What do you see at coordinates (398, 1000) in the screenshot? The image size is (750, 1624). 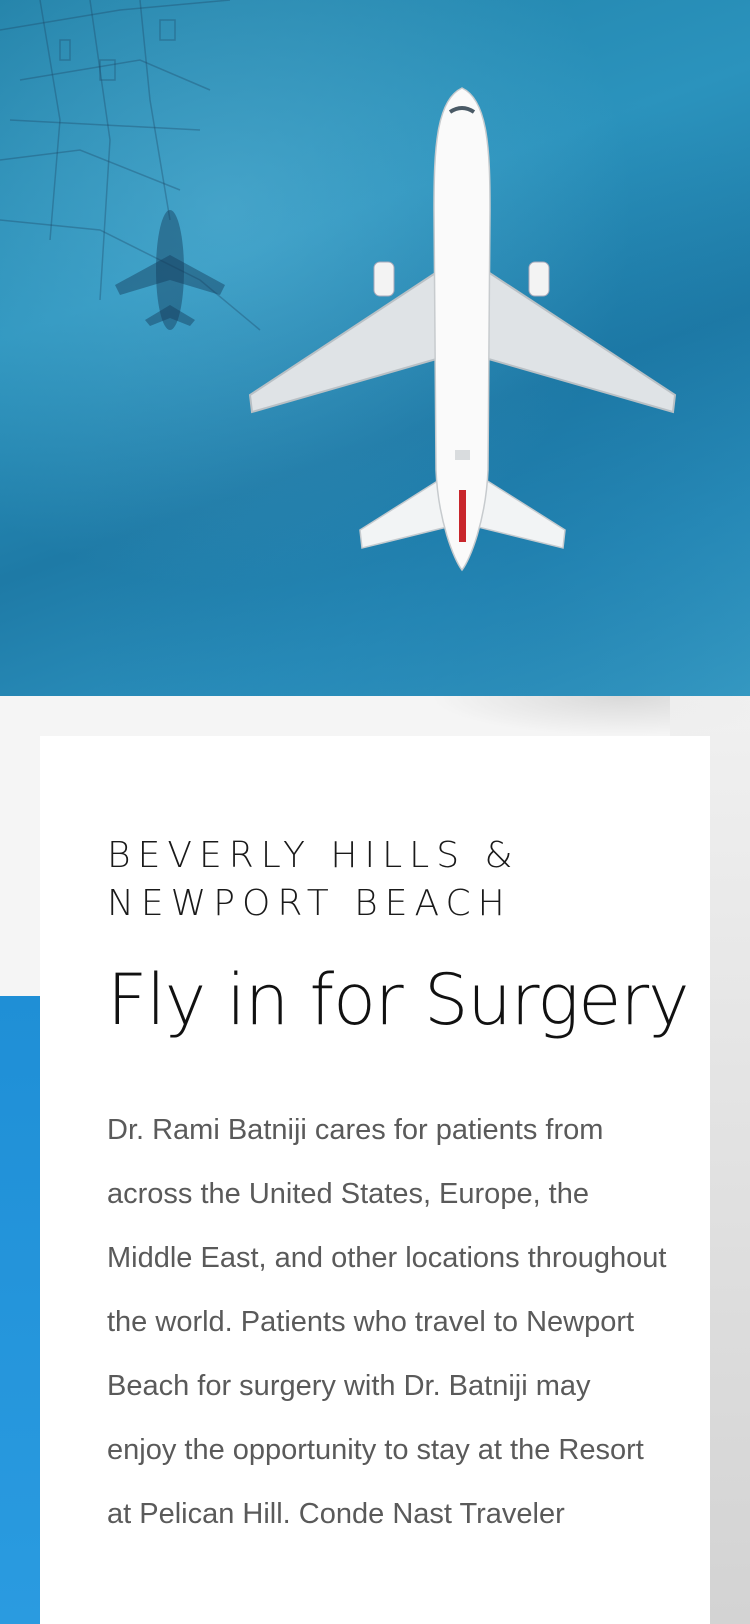 I see `page-title: Fly in for Surgery` at bounding box center [398, 1000].